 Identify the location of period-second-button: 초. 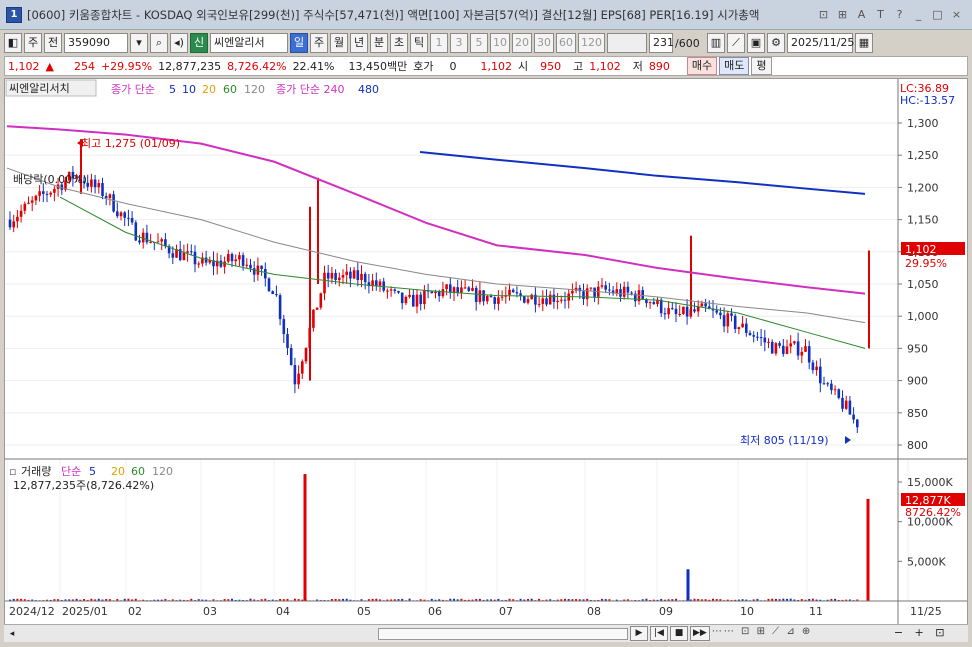
(399, 43).